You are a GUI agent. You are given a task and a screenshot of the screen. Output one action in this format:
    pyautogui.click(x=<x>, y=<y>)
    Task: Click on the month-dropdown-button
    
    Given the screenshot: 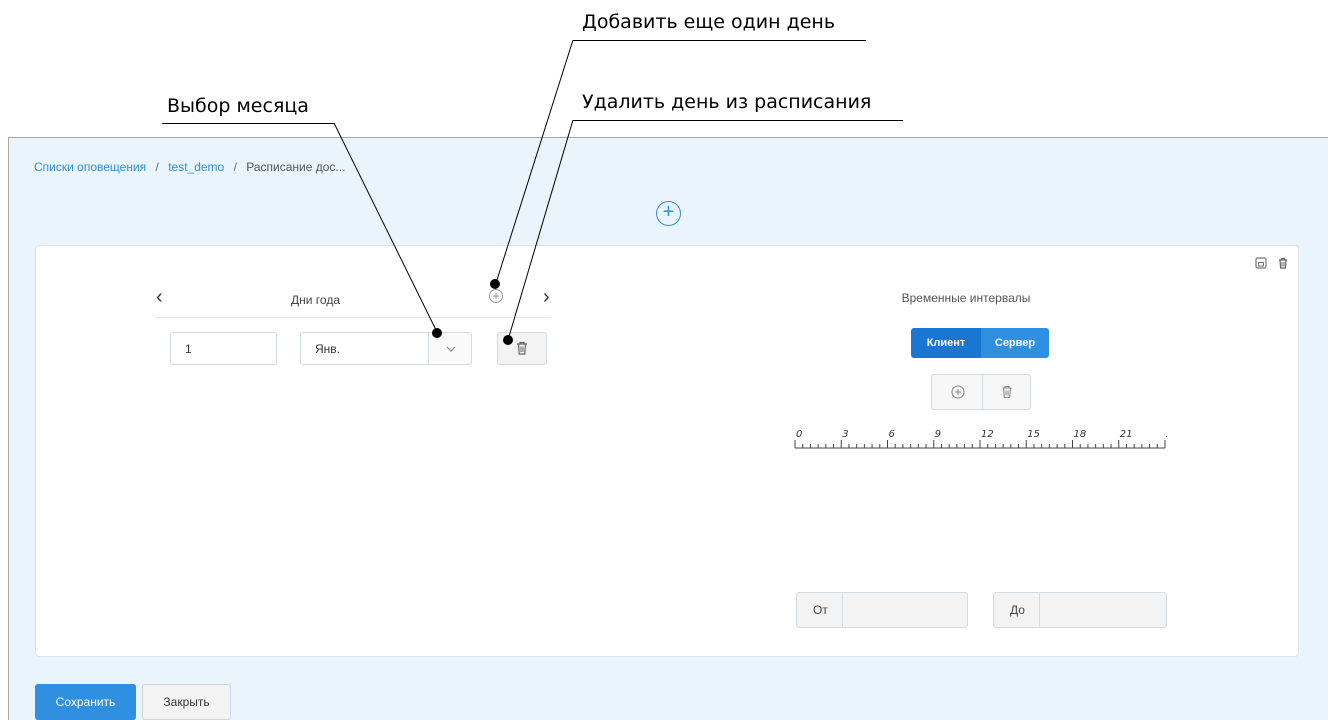 What is the action you would take?
    pyautogui.click(x=450, y=348)
    